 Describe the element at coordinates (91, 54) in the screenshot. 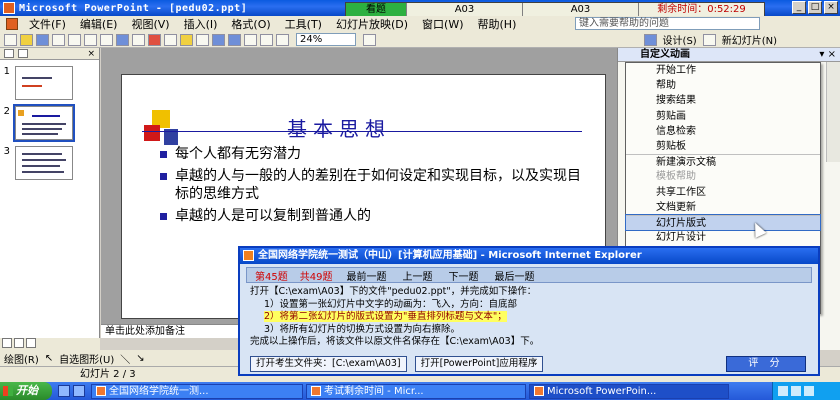

I see `panel-close-icon: ×` at that location.